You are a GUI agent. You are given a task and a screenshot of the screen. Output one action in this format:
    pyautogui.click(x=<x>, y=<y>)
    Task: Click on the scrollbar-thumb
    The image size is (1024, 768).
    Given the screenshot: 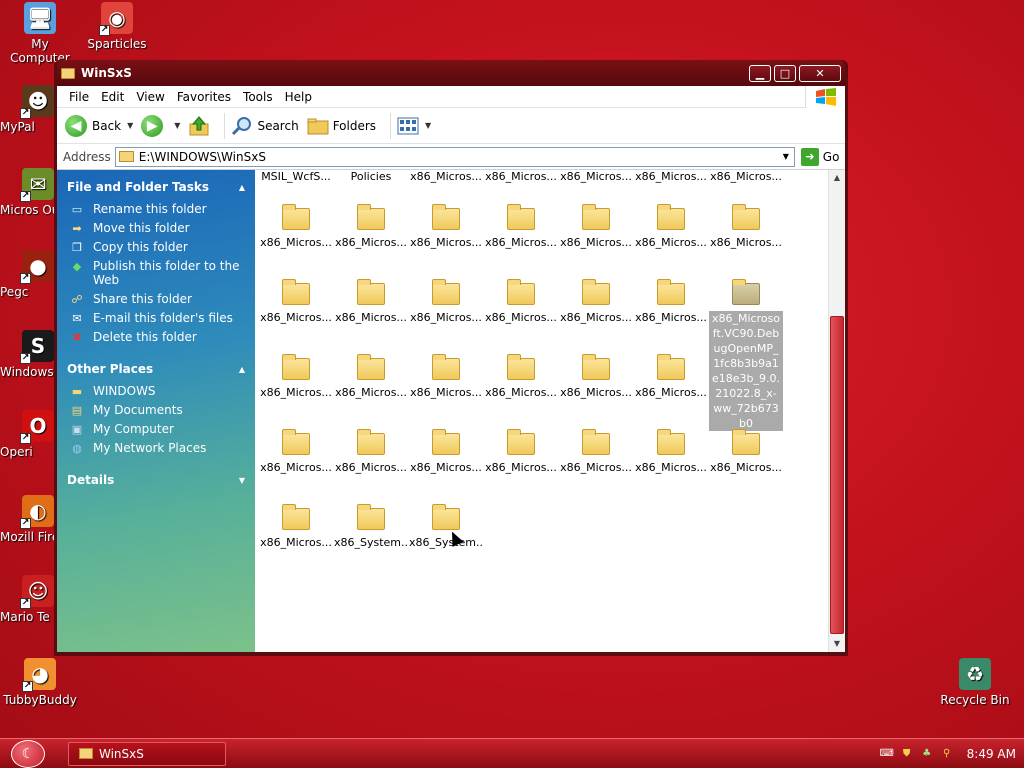 What is the action you would take?
    pyautogui.click(x=837, y=475)
    